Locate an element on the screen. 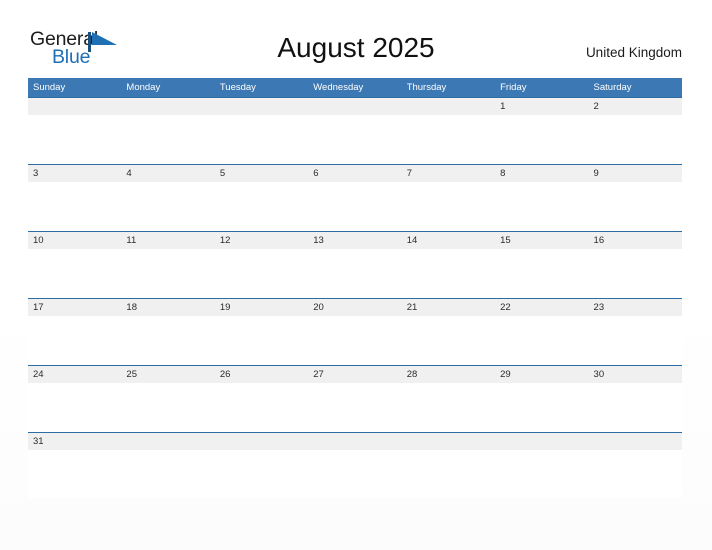  day-cell: 6 is located at coordinates (354, 173).